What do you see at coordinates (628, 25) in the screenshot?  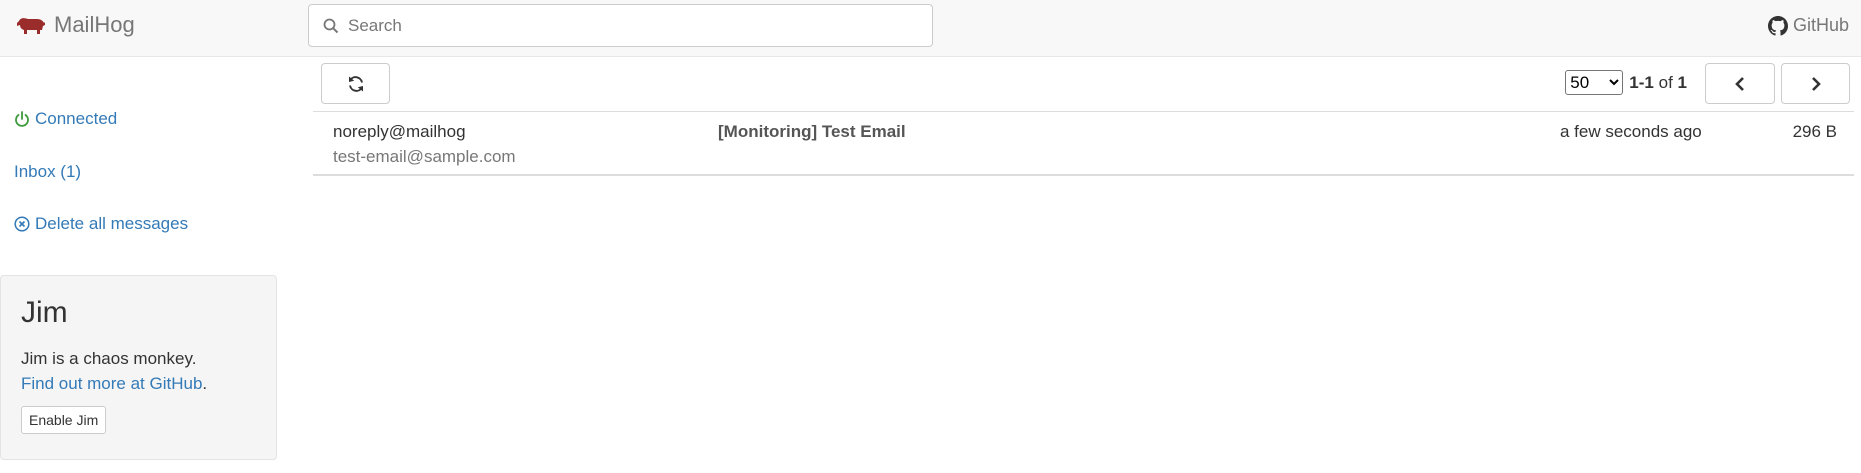 I see `search-input` at bounding box center [628, 25].